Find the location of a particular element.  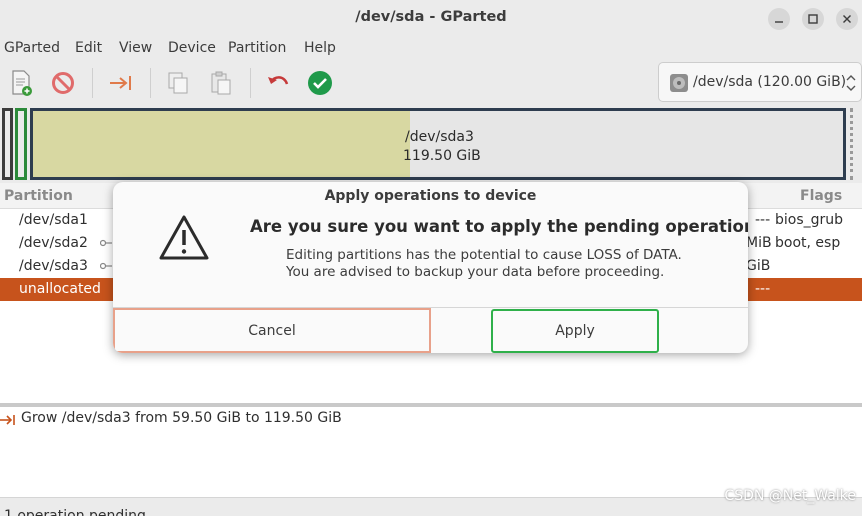

menu-partition: Partition is located at coordinates (257, 48).